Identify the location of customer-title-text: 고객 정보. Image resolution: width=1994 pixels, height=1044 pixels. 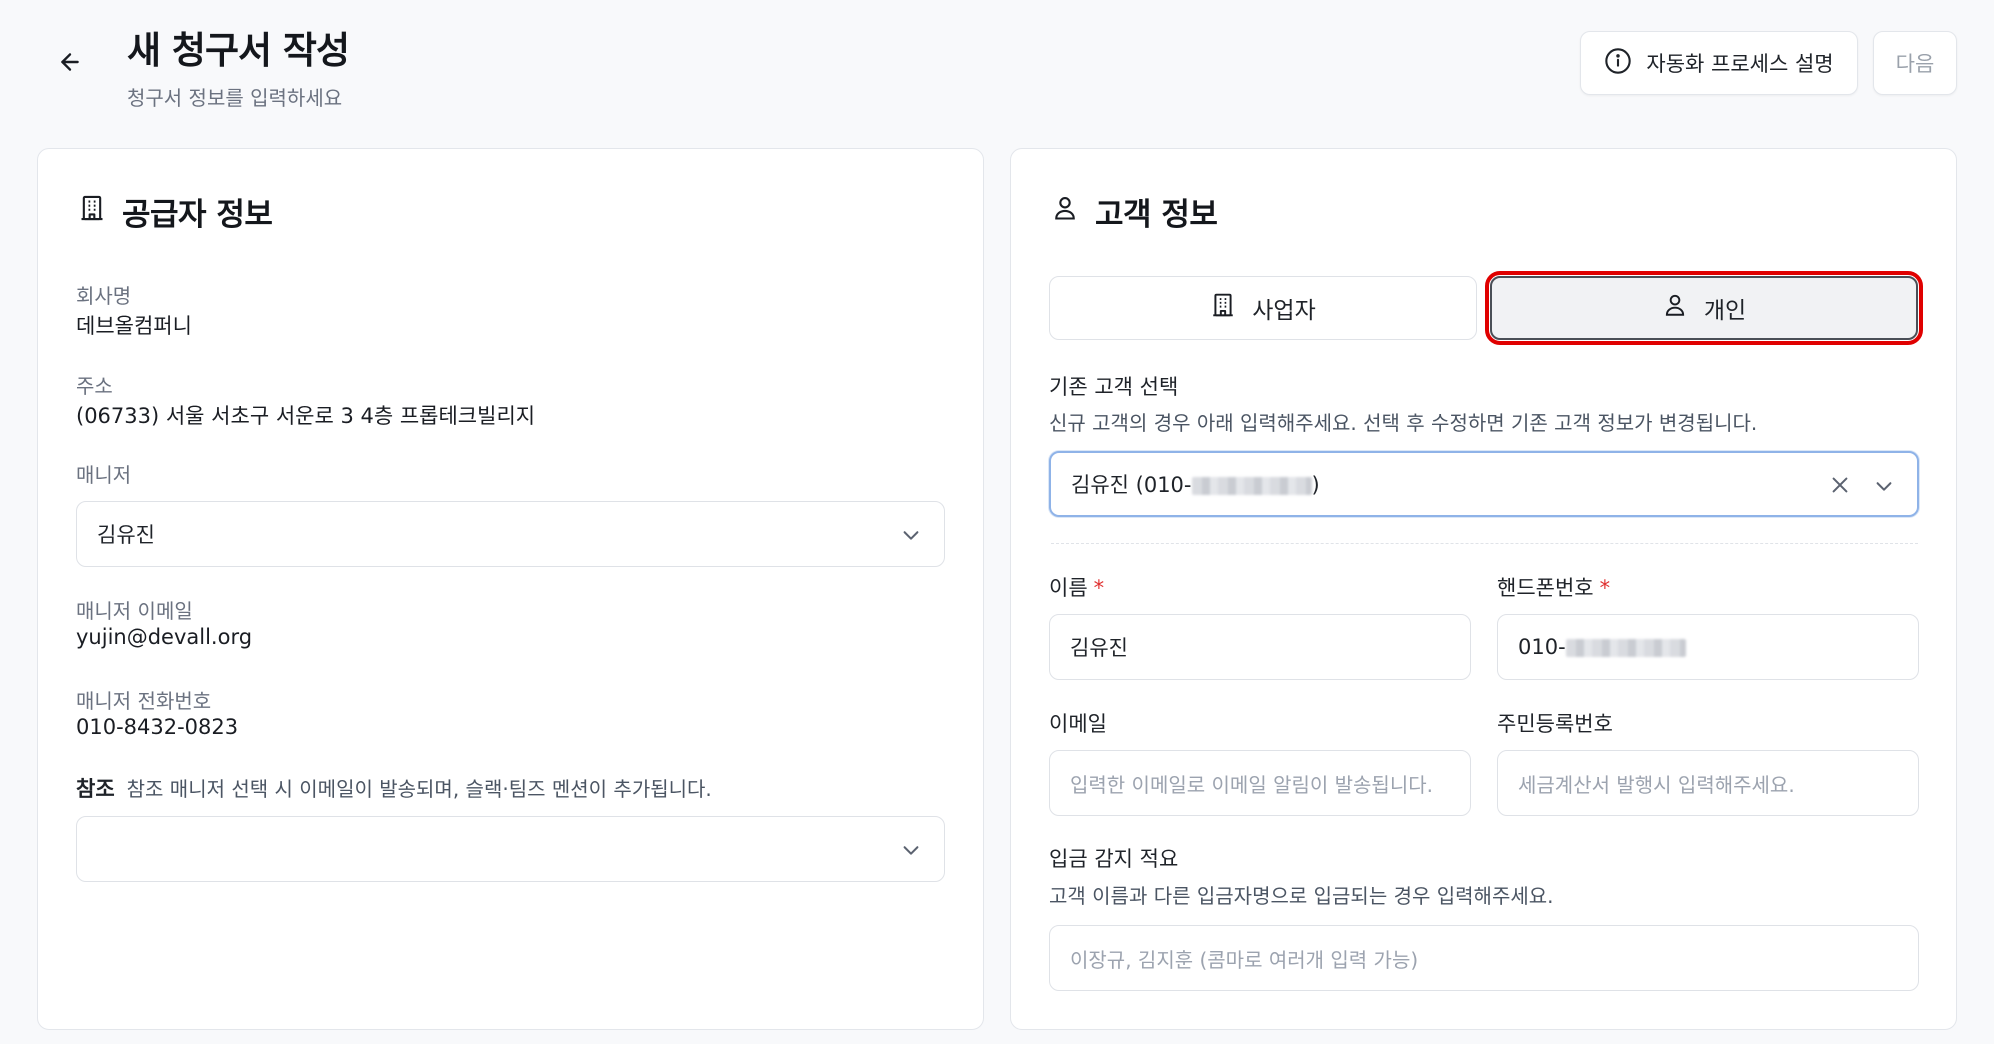
(1156, 215).